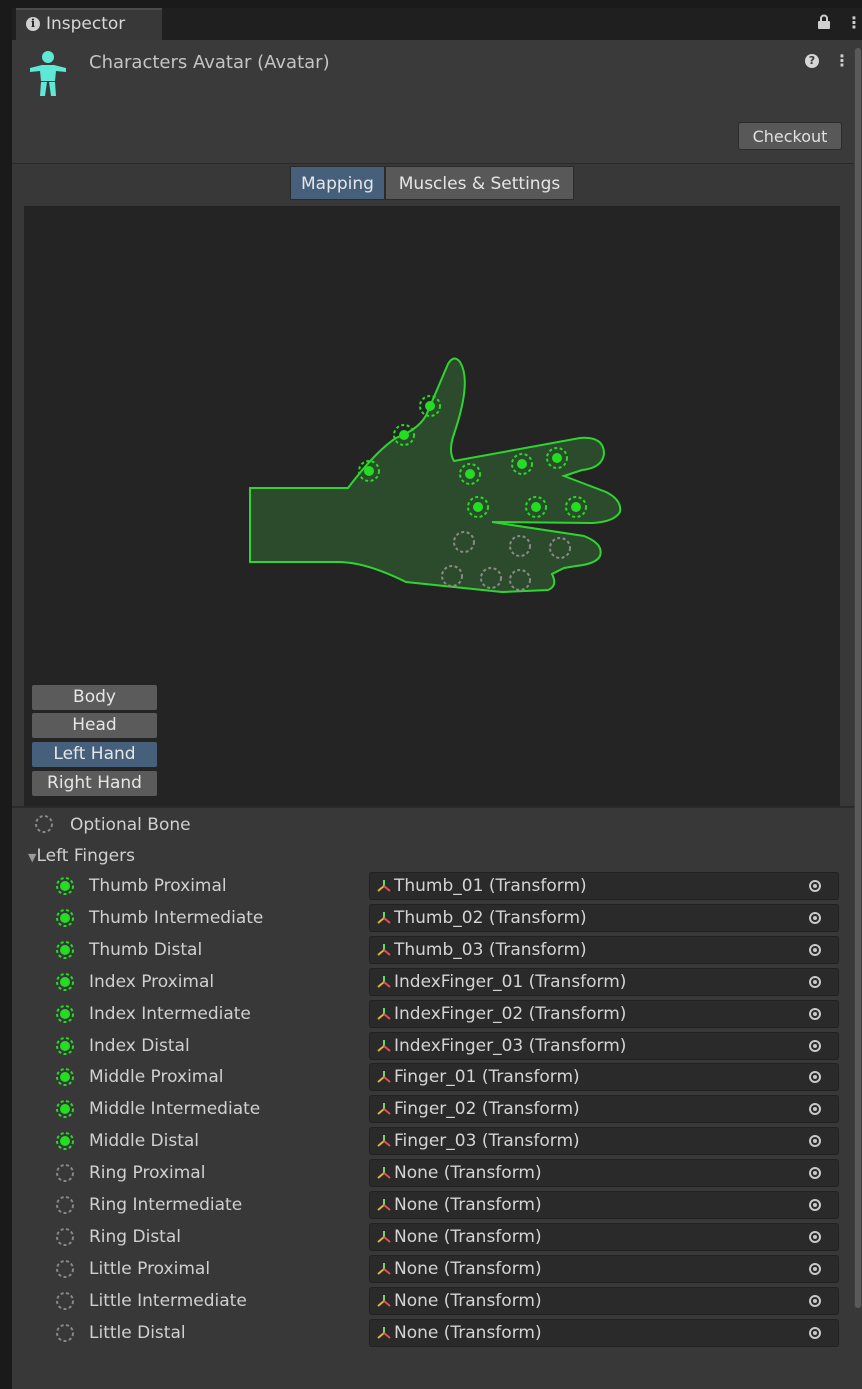  I want to click on tab-menu-icon: ⋮, so click(854, 22).